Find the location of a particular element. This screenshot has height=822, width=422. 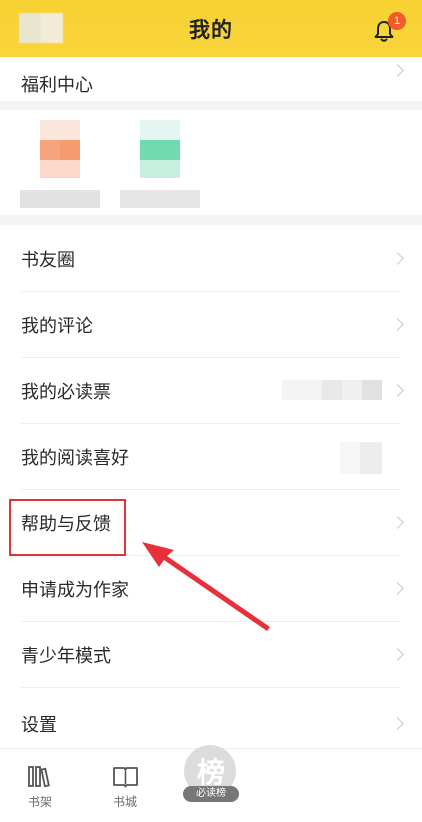

tab-label: 书城 is located at coordinates (124, 802).